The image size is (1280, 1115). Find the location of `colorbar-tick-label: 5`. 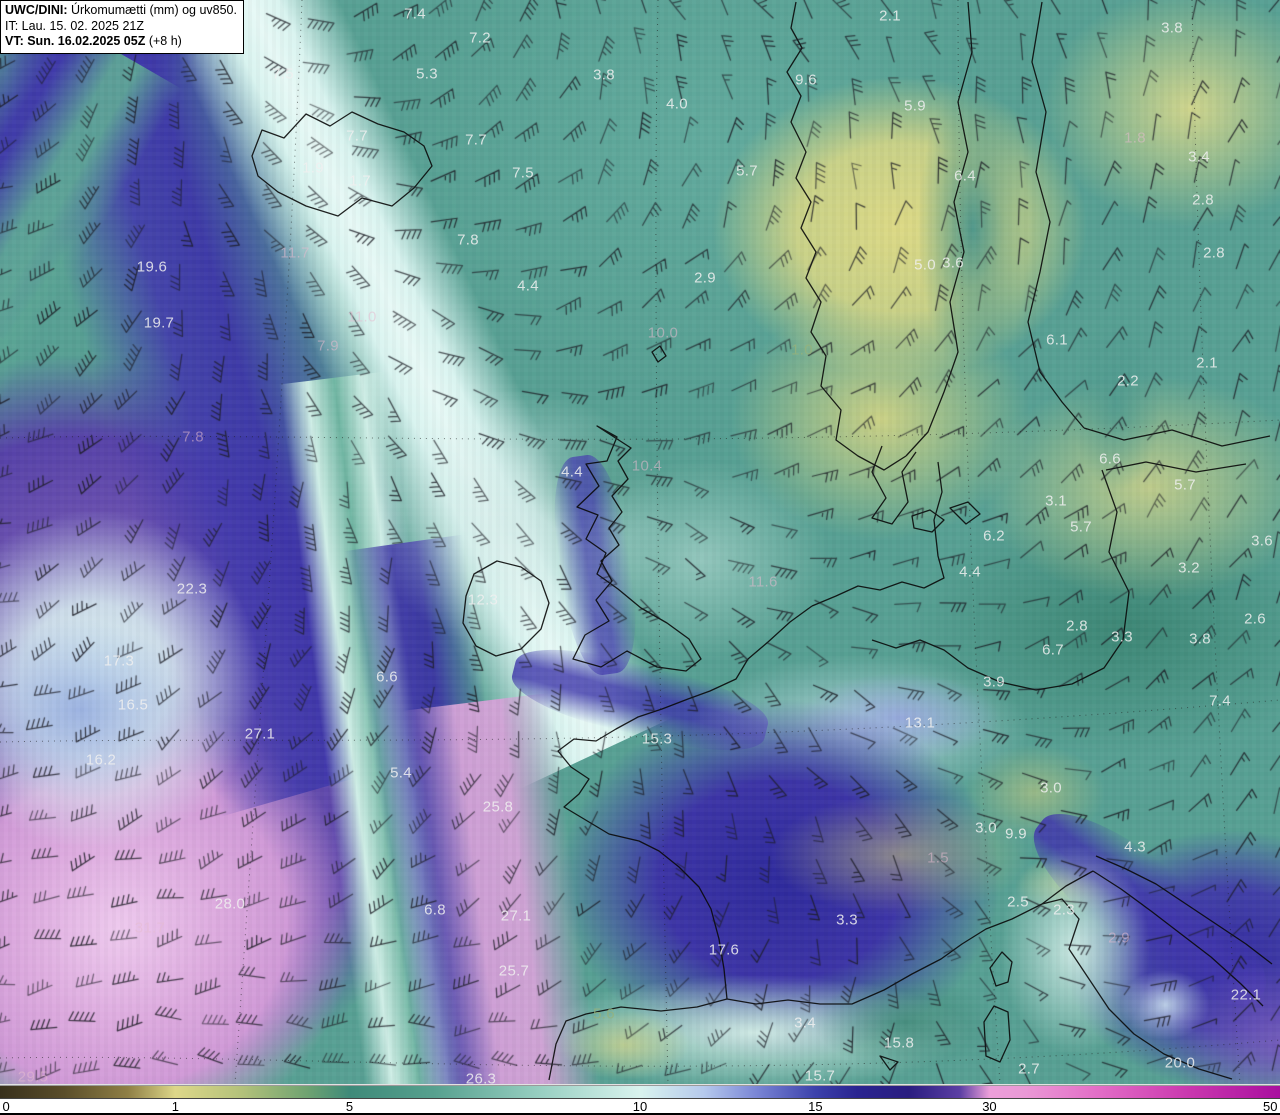

colorbar-tick-label: 5 is located at coordinates (349, 1106).